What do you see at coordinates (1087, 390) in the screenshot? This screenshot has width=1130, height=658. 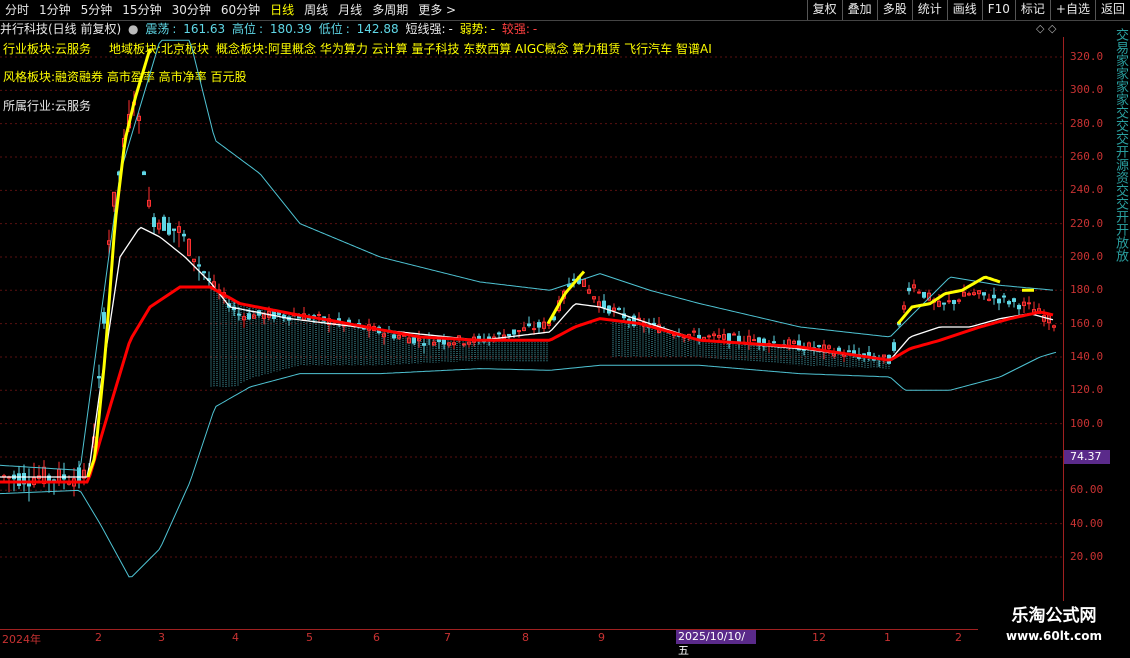 I see `y-tick-label: 120.0` at bounding box center [1087, 390].